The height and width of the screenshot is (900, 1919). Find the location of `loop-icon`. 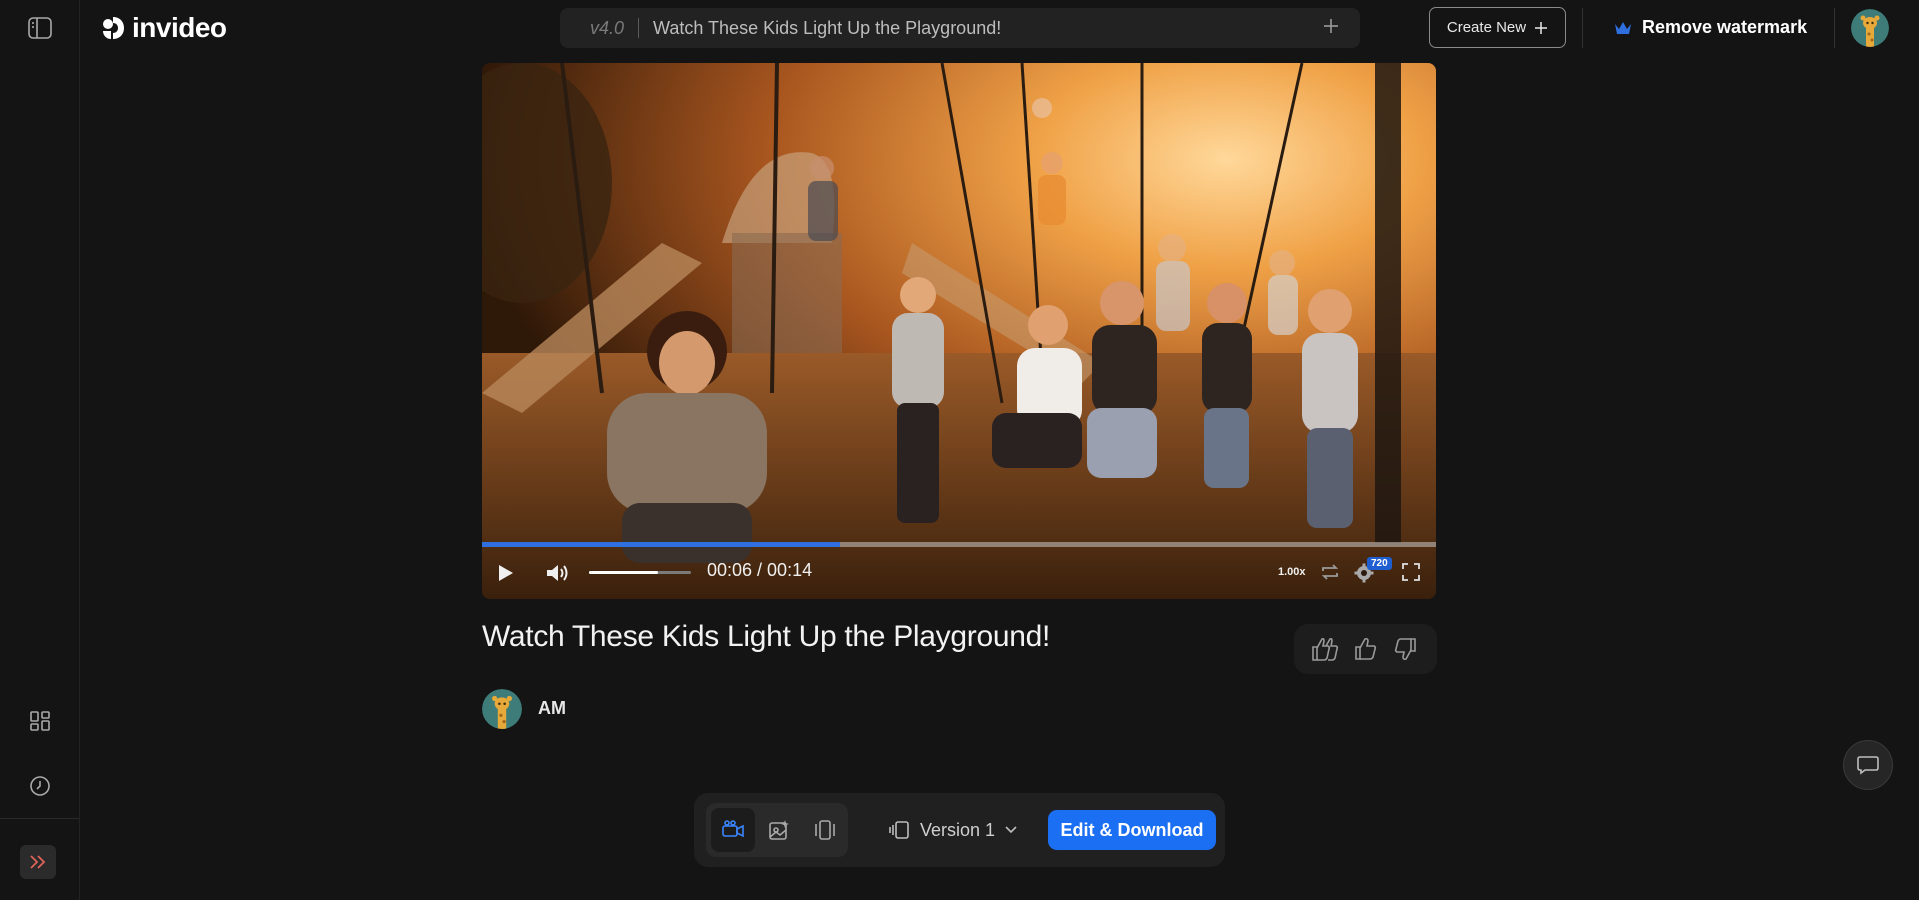

loop-icon is located at coordinates (1330, 572).